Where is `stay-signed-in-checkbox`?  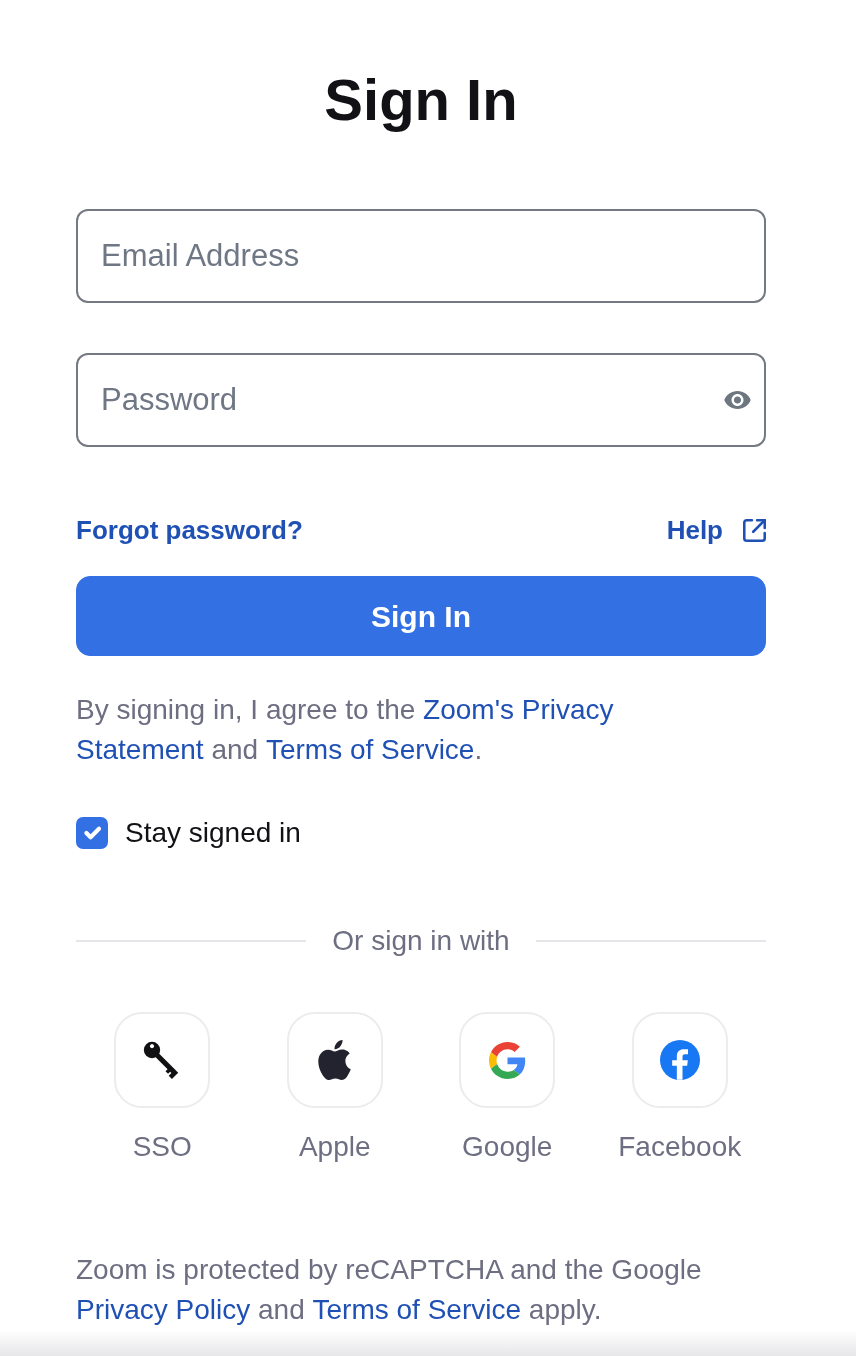 stay-signed-in-checkbox is located at coordinates (92, 833).